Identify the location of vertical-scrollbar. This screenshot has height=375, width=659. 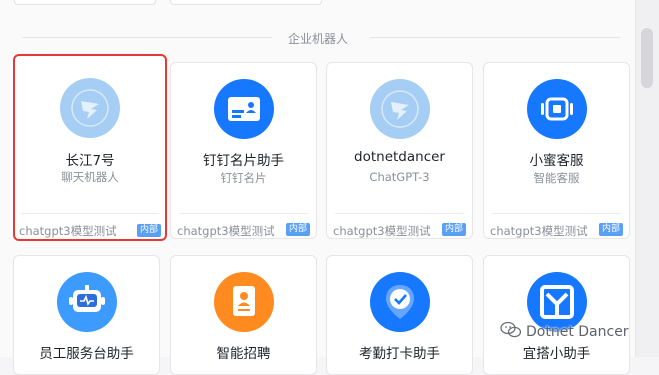
(647, 178).